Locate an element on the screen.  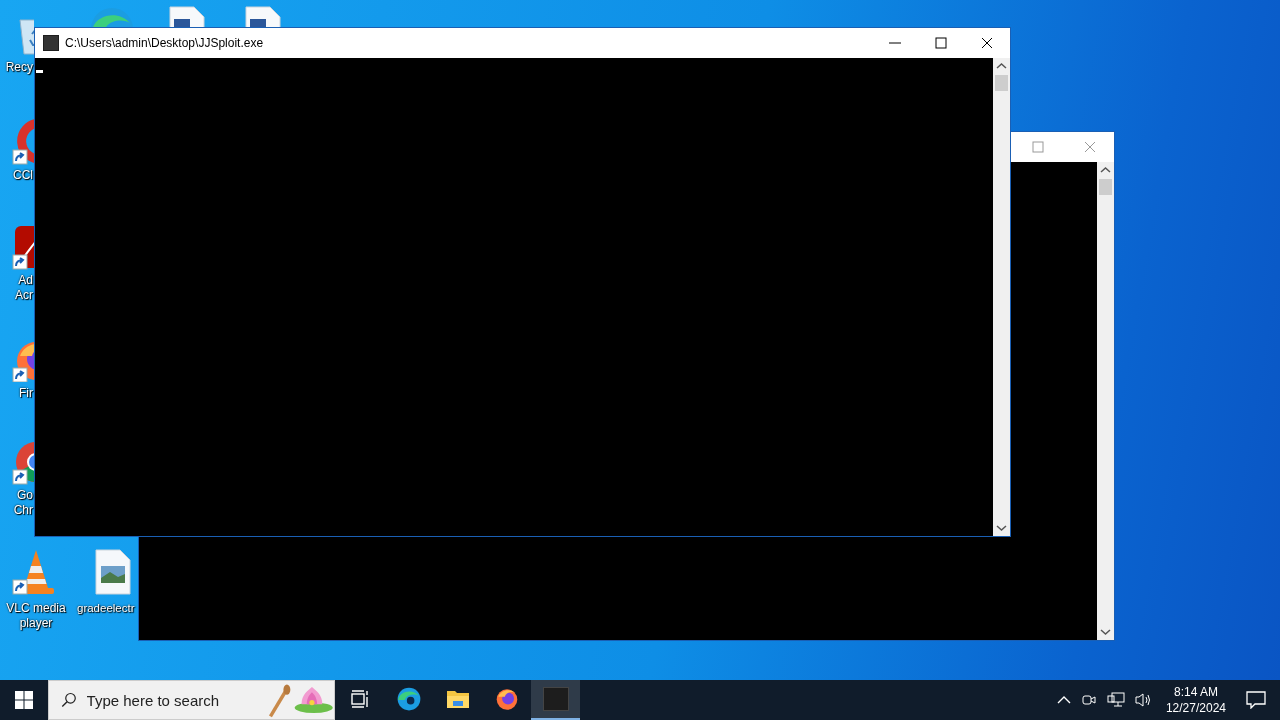
windows-logo-icon is located at coordinates (24, 700).